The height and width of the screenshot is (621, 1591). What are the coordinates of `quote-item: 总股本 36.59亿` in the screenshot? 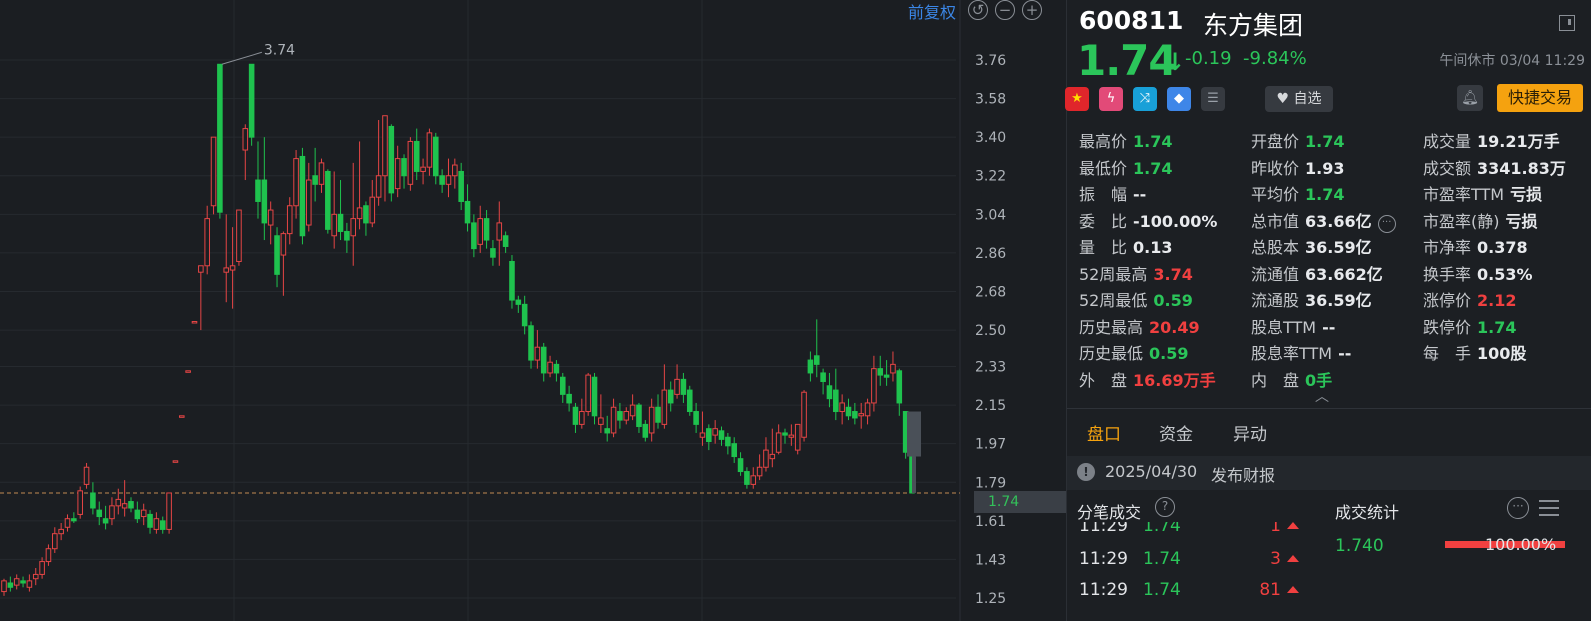 It's located at (1311, 246).